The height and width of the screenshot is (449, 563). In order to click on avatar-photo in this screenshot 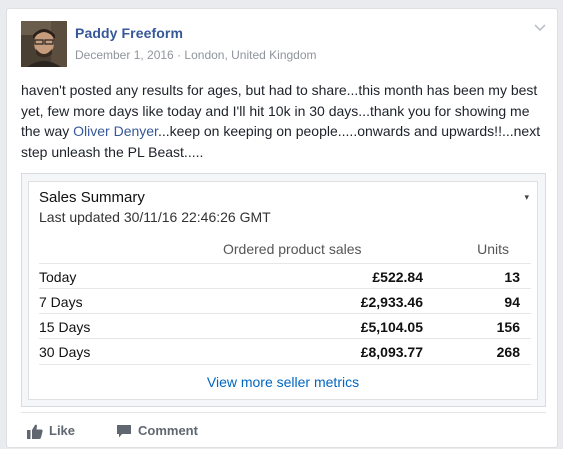, I will do `click(44, 44)`.